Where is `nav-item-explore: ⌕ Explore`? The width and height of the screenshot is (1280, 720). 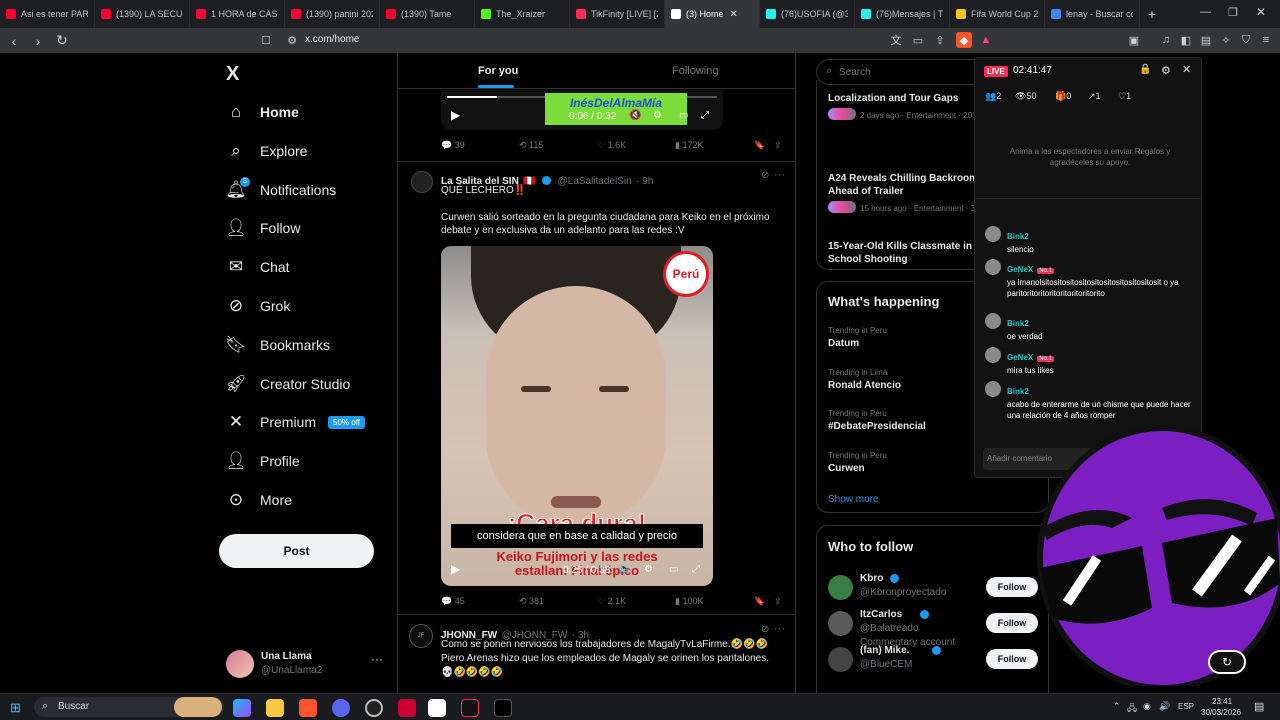 nav-item-explore: ⌕ Explore is located at coordinates (266, 151).